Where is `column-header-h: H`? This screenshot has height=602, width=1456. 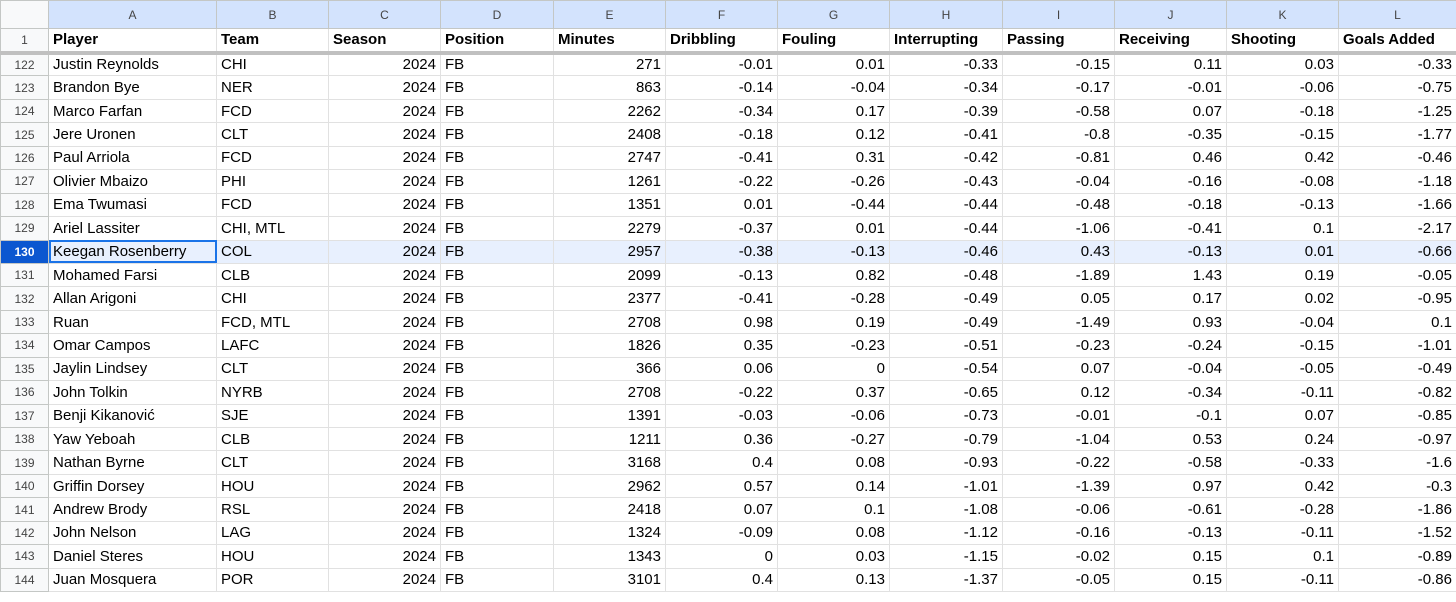 column-header-h: H is located at coordinates (946, 14).